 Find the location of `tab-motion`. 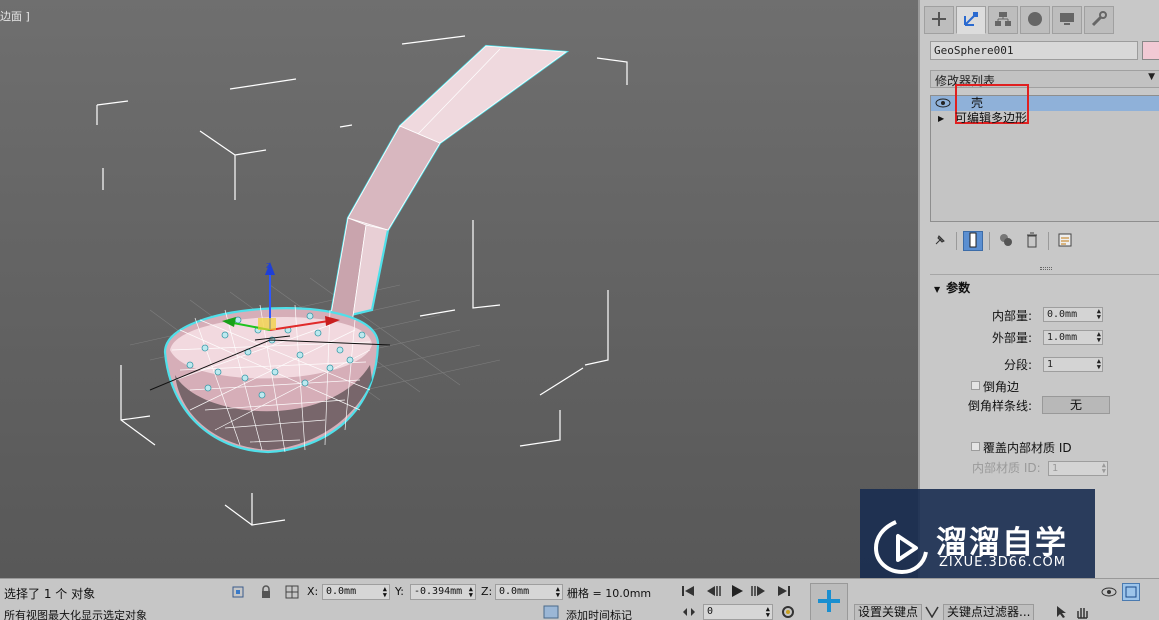

tab-motion is located at coordinates (1035, 20).